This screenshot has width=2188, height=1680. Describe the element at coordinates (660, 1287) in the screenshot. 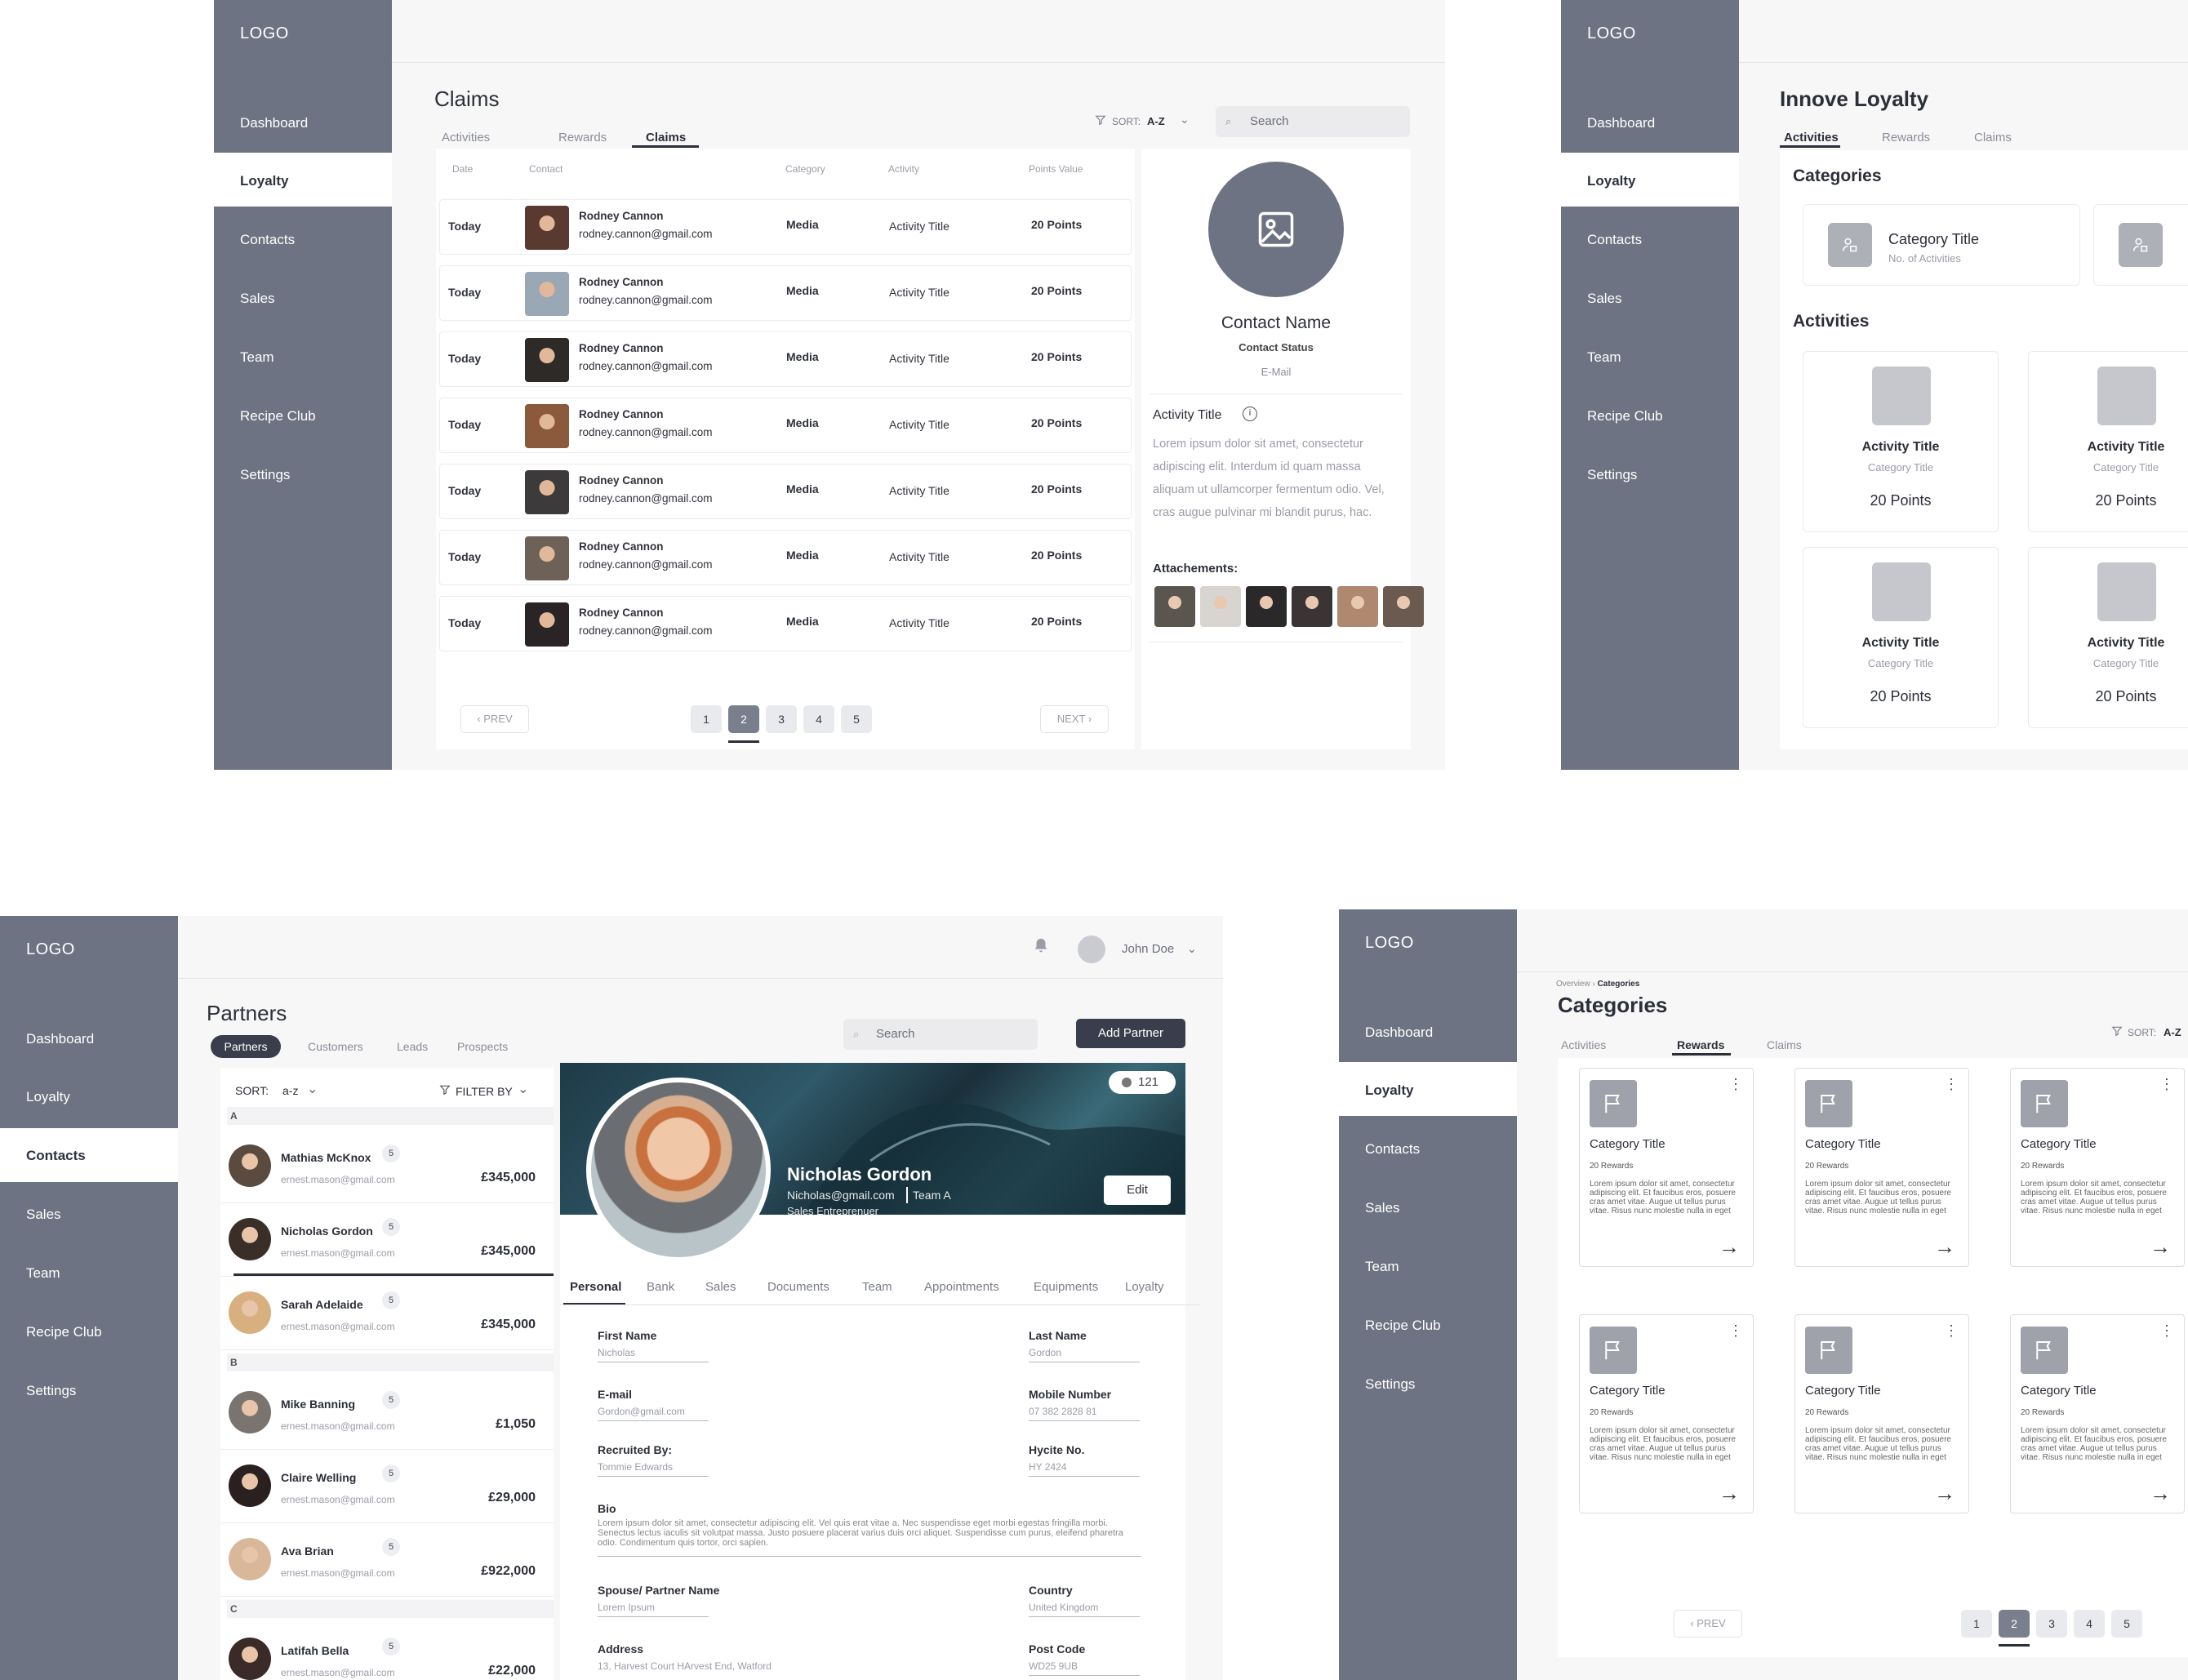

I see `profile-tab-bank: Bank` at that location.